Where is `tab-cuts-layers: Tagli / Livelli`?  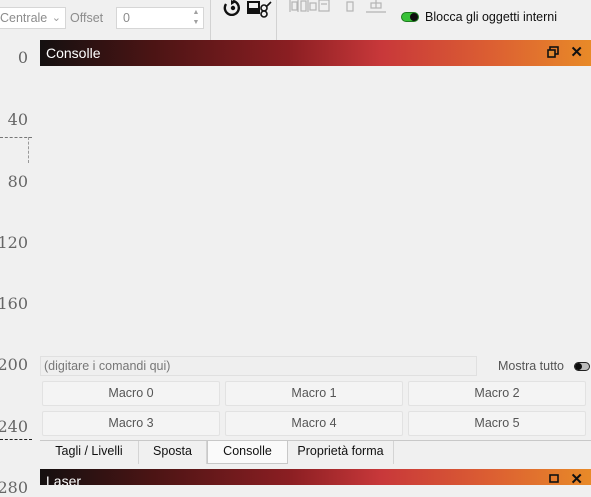 tab-cuts-layers: Tagli / Livelli is located at coordinates (89, 452).